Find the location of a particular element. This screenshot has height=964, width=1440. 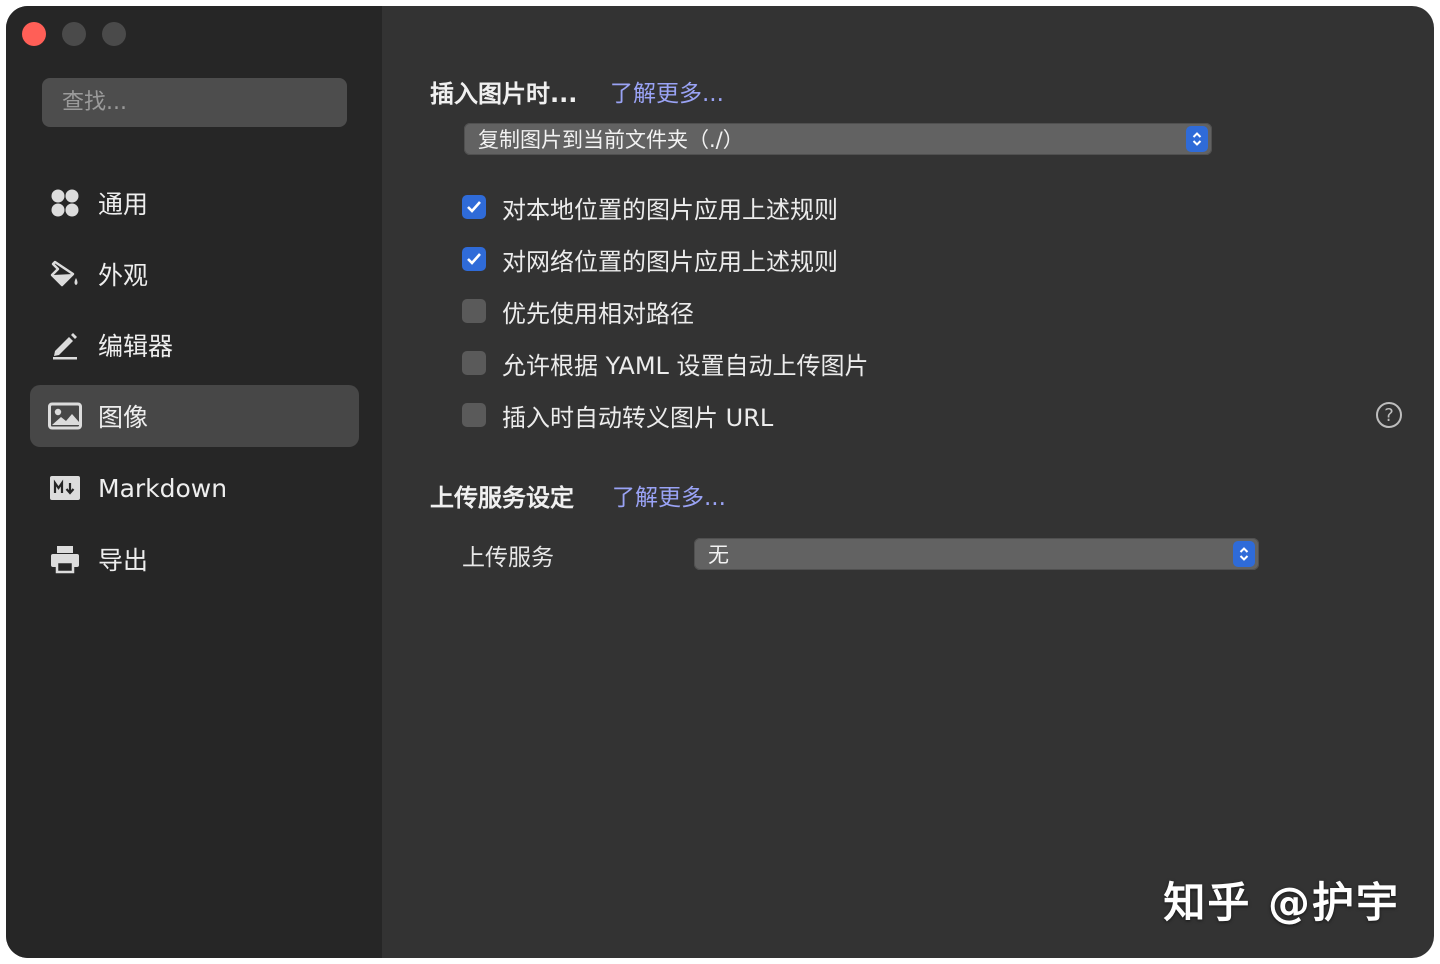

option-label: 对网络位置的图片应用上述规则 is located at coordinates (670, 261).